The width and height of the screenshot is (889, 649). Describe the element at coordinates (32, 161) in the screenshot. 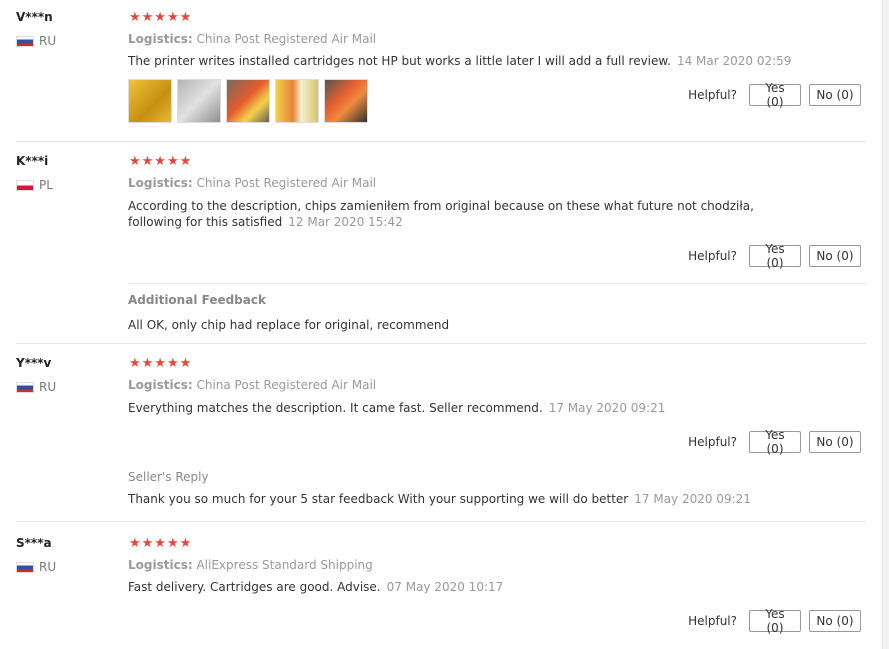

I see `reviewer-name: K***i` at that location.